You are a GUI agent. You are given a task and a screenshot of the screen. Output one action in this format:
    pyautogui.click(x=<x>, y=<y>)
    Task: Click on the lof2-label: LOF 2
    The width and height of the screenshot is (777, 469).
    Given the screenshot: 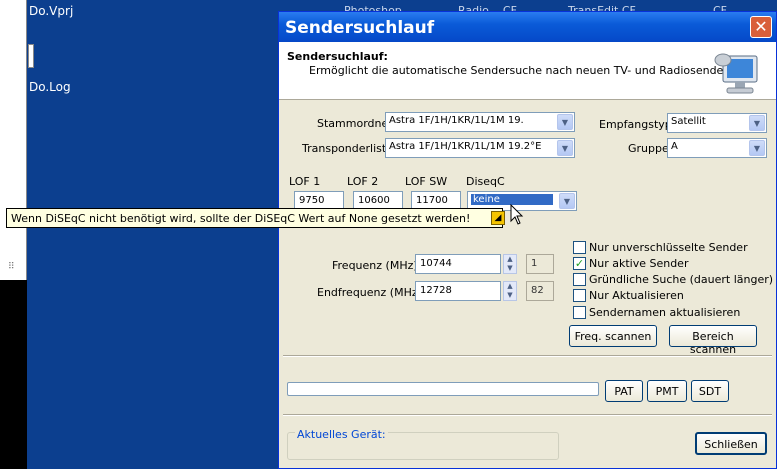 What is the action you would take?
    pyautogui.click(x=363, y=181)
    